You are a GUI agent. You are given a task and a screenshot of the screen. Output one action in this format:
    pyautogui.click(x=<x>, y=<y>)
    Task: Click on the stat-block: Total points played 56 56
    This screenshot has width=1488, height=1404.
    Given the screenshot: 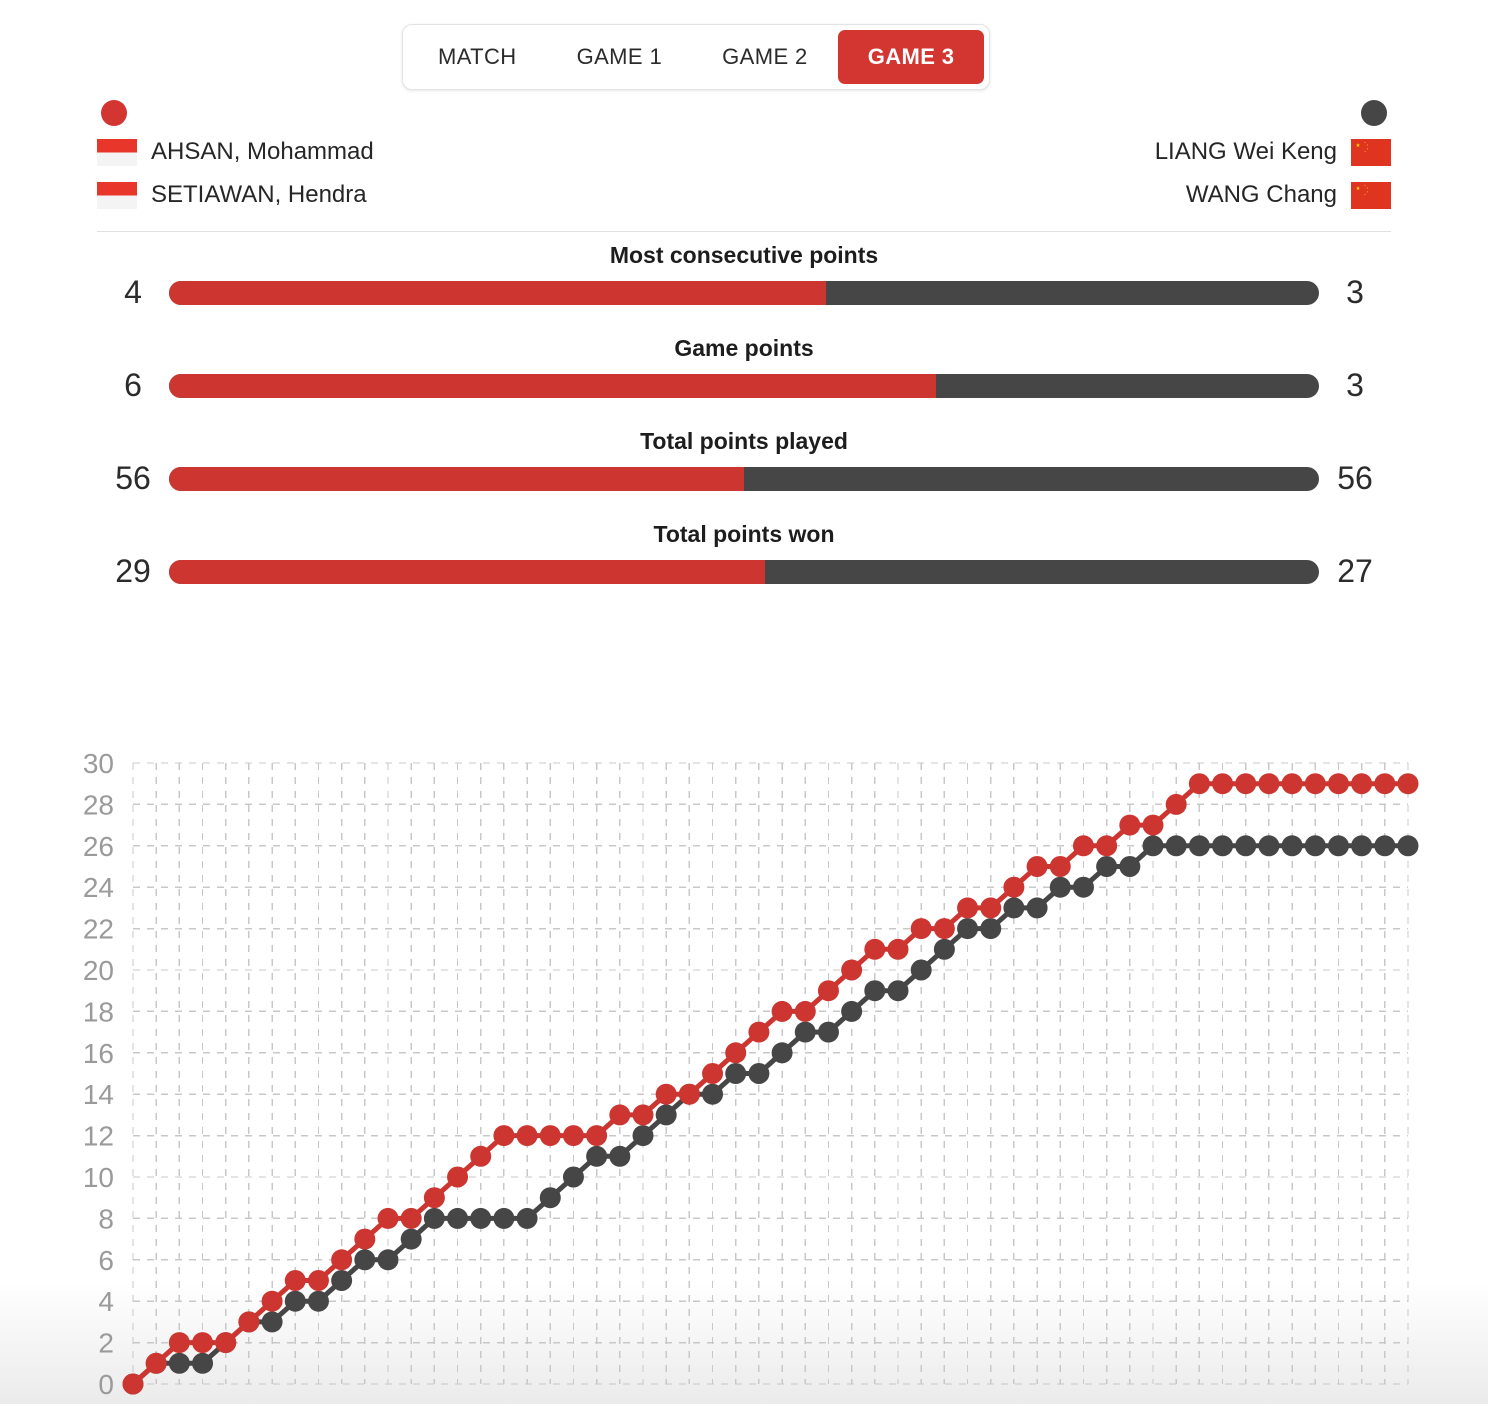 What is the action you would take?
    pyautogui.click(x=744, y=468)
    